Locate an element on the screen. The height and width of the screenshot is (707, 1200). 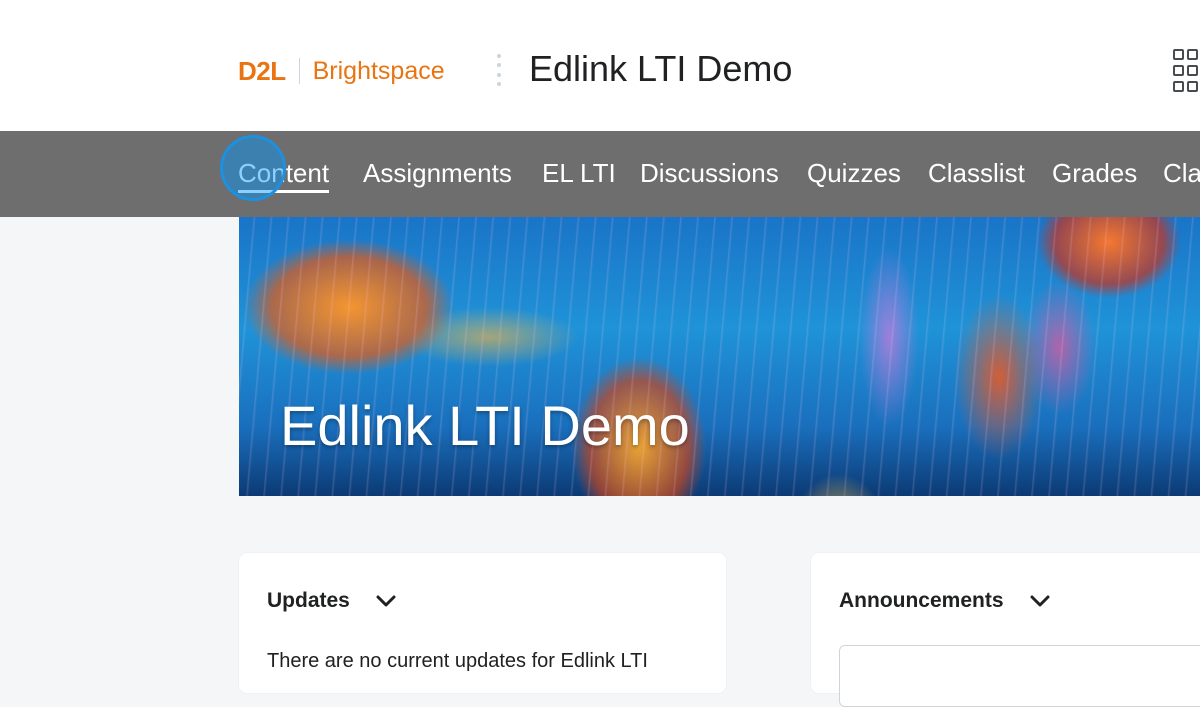
d2l-brightspace-logo: D2L Brightspace is located at coordinates (341, 71).